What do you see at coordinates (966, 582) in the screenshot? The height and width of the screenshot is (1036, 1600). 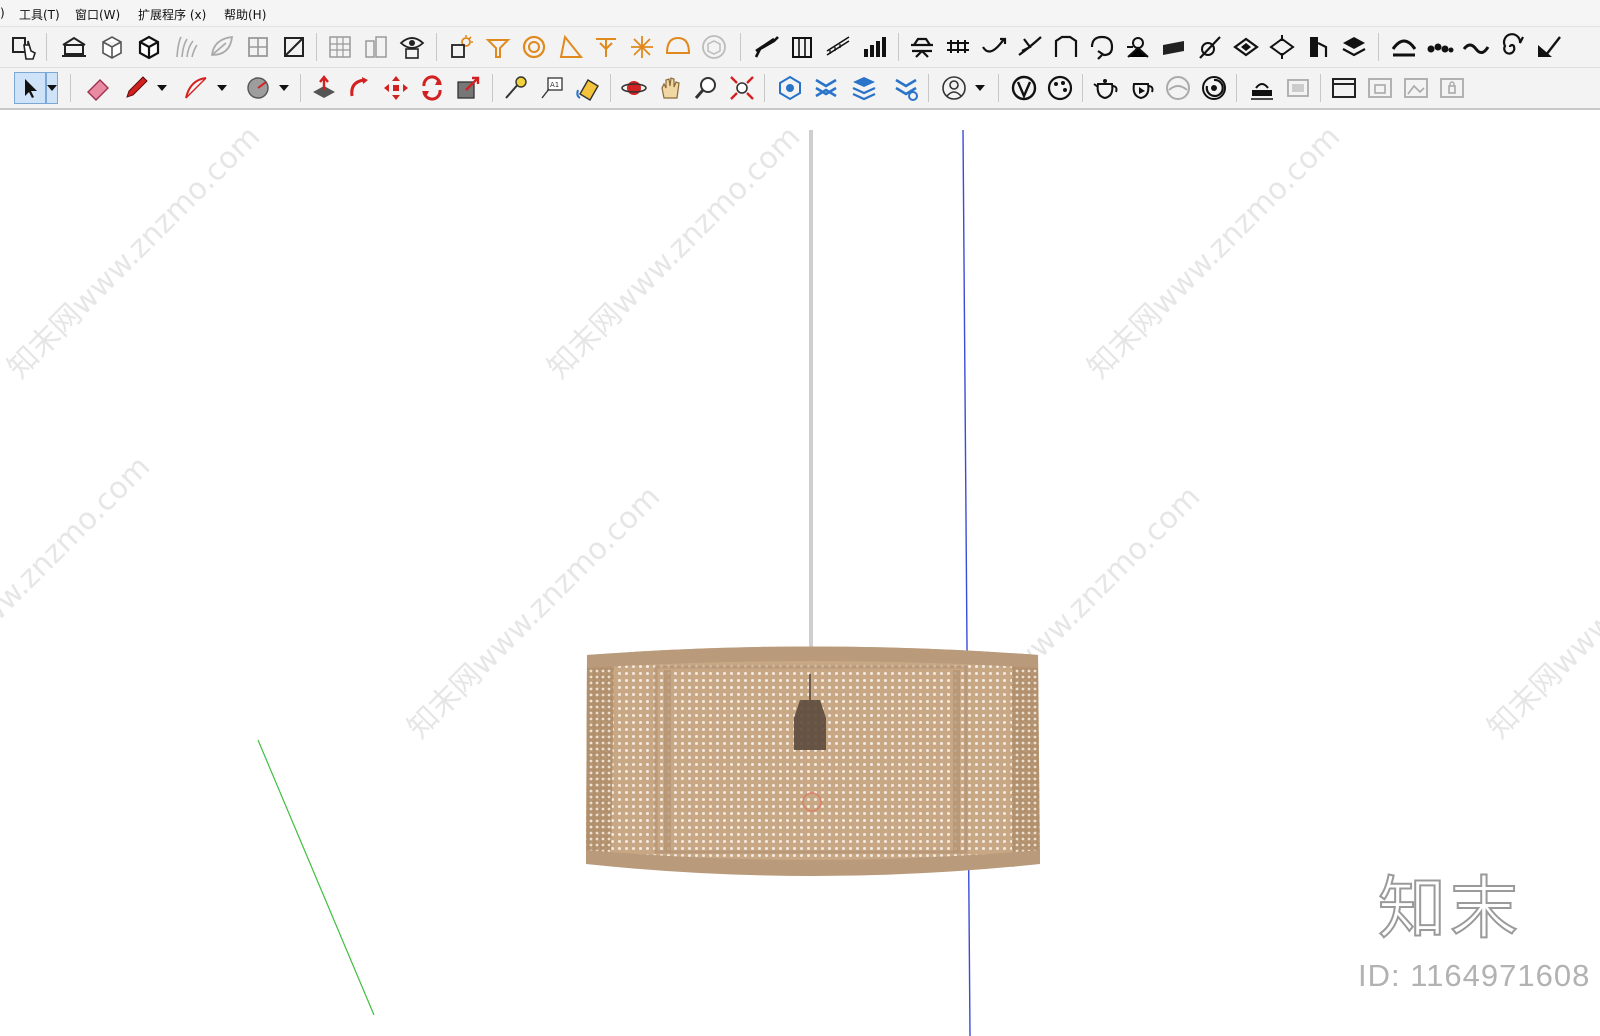 I see `blue-axis-line` at bounding box center [966, 582].